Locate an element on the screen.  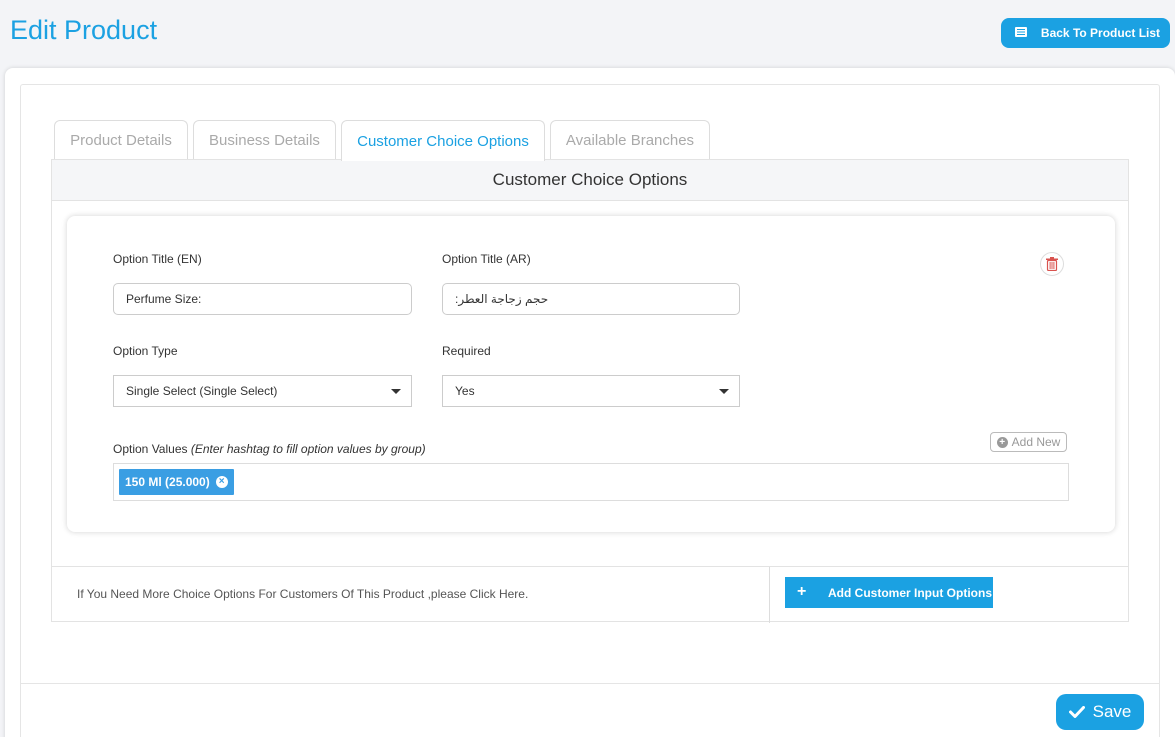
option-type-label: Option Type is located at coordinates (145, 351).